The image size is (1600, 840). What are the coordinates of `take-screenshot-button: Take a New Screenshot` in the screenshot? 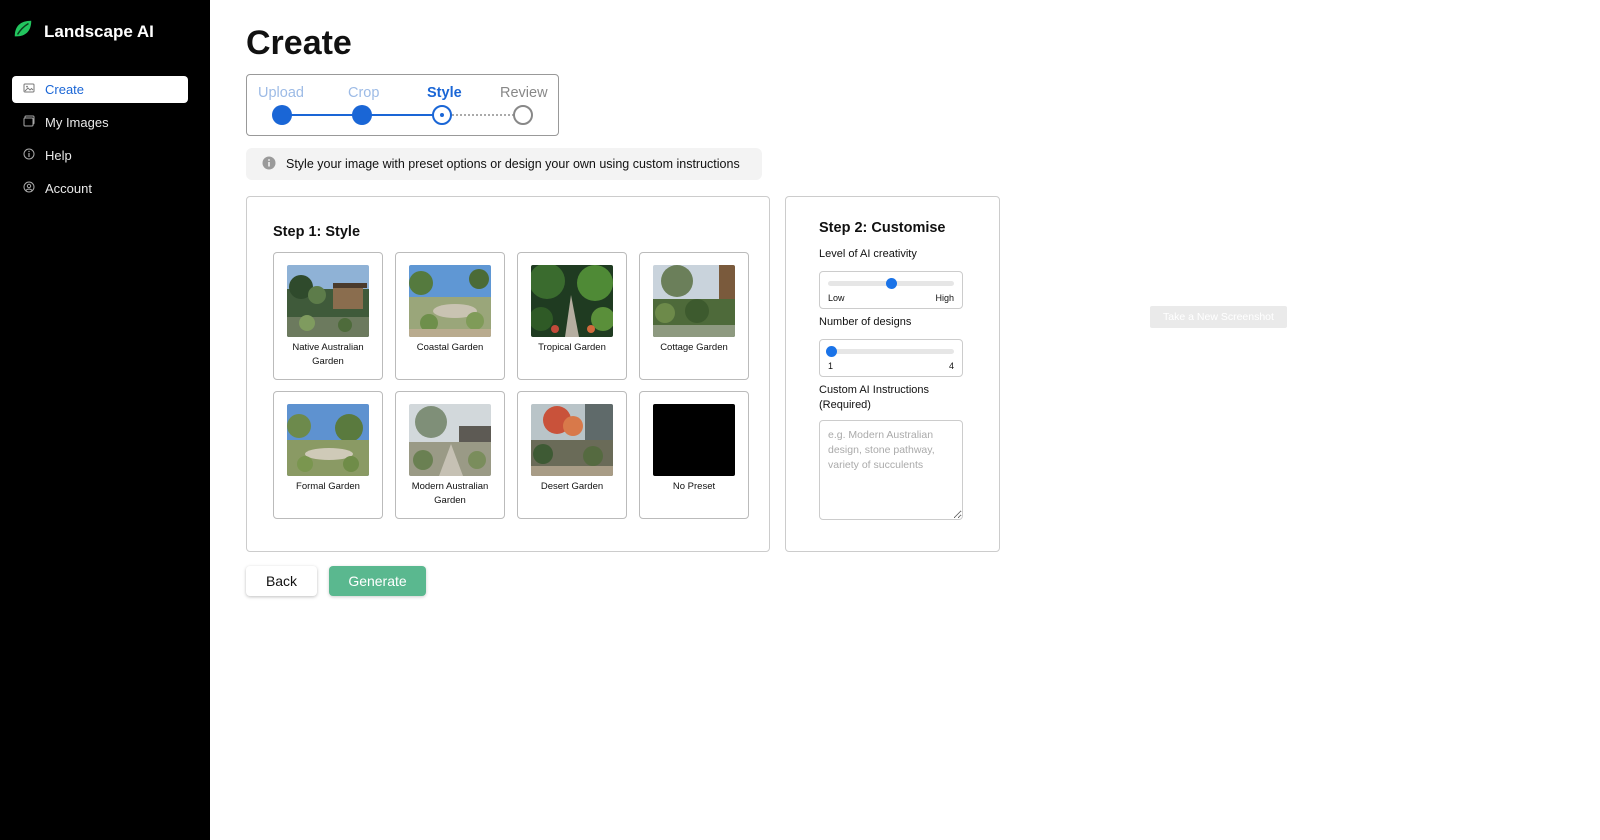 It's located at (1218, 317).